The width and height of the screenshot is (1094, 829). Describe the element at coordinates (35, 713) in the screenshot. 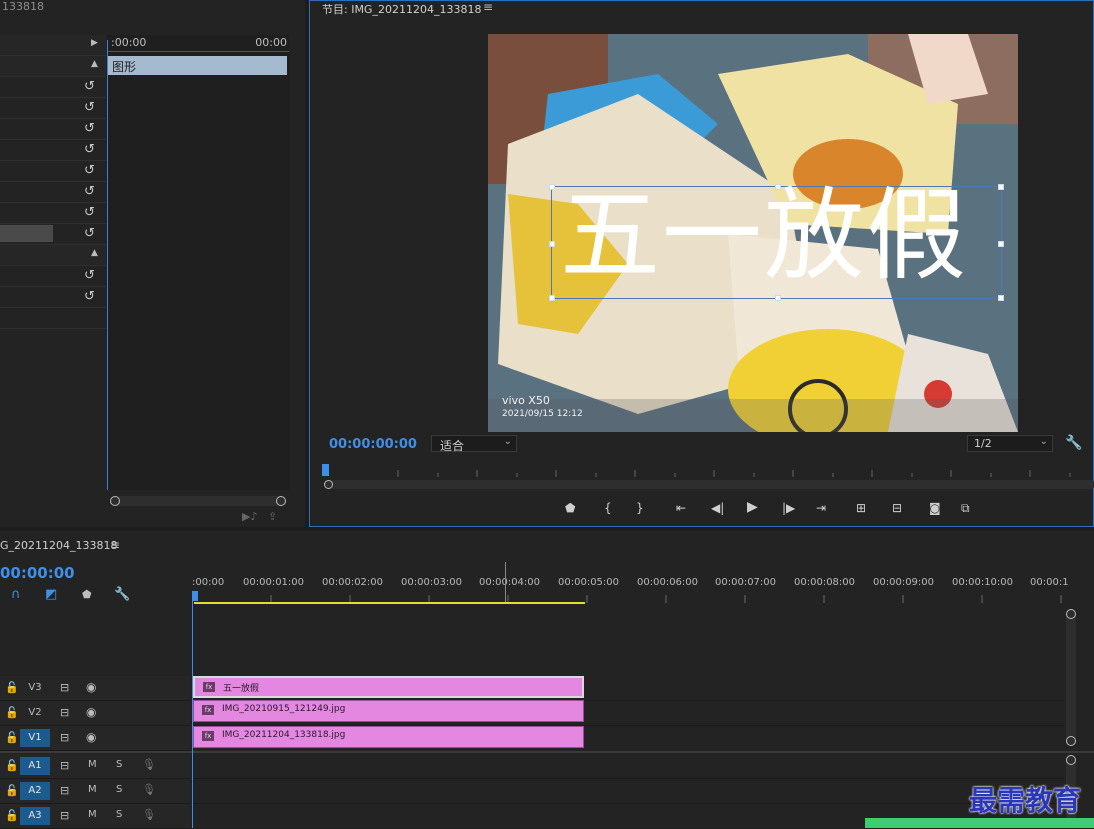

I see `track-label: V2` at that location.